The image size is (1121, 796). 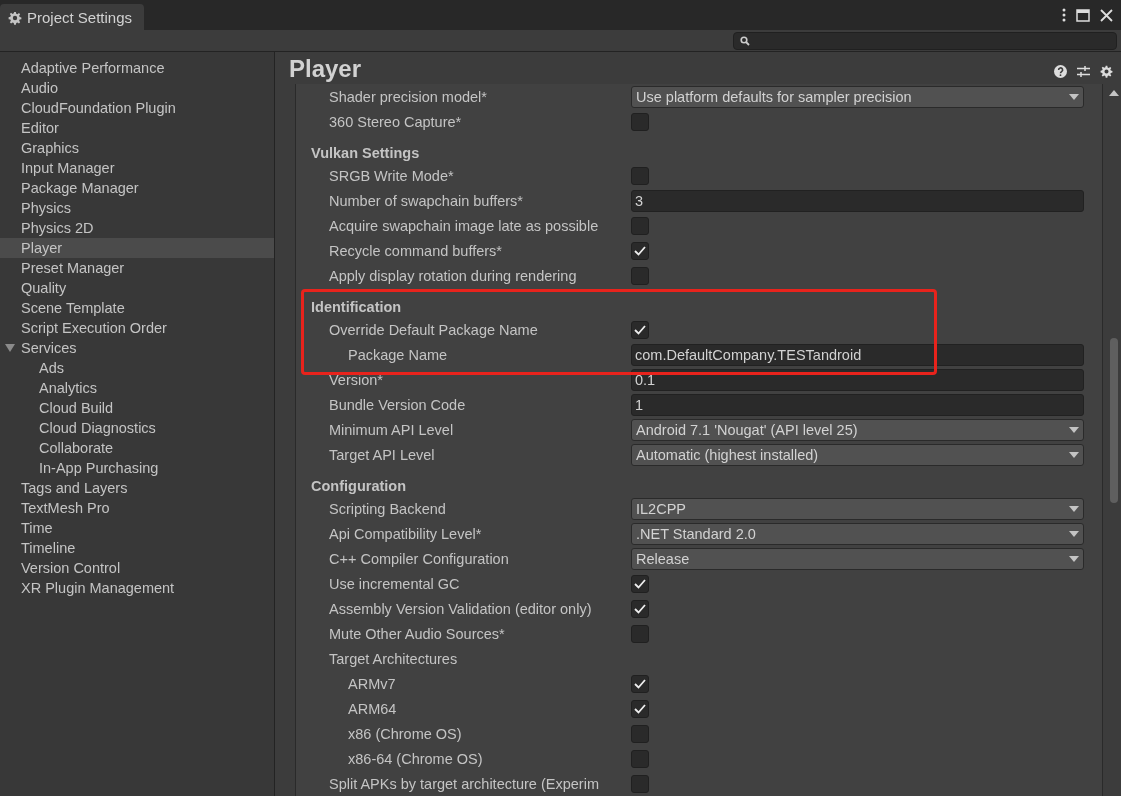 I want to click on sidebar-item: Tags and Layers, so click(x=137, y=488).